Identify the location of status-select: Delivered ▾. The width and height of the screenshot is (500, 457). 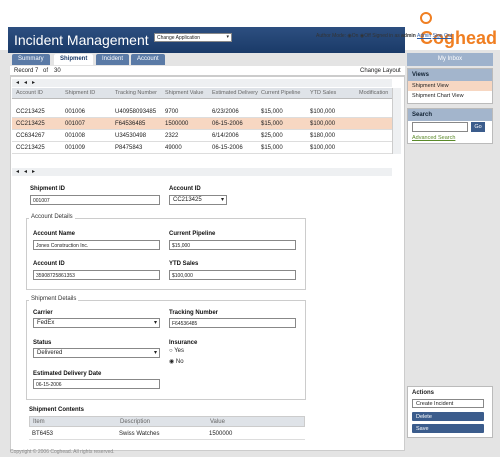
(96, 353).